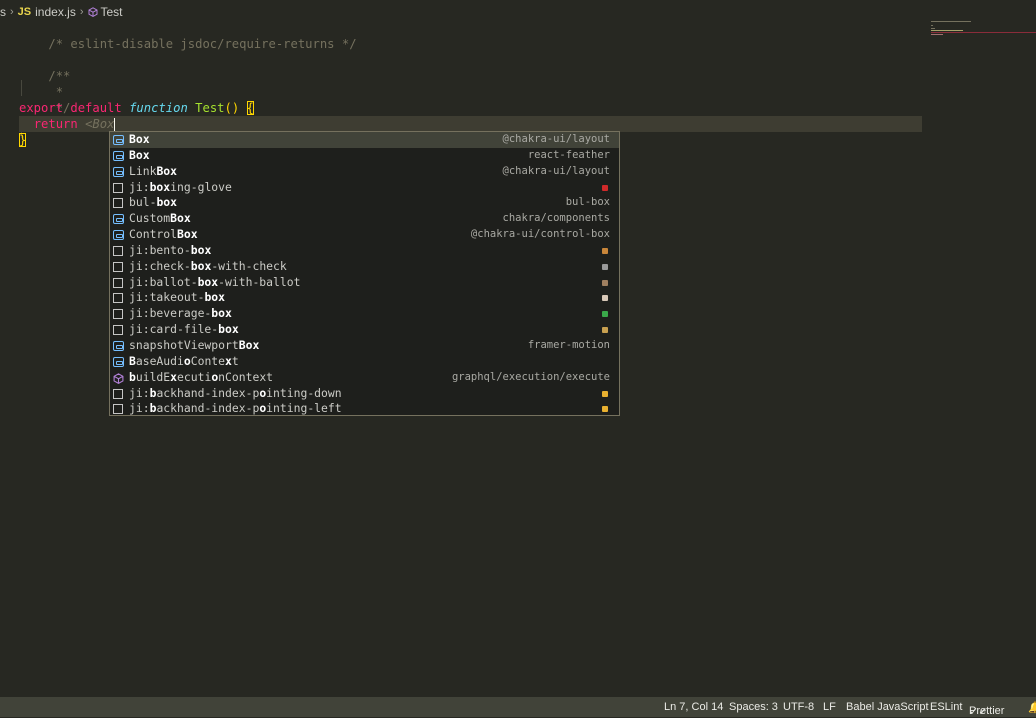  Describe the element at coordinates (753, 707) in the screenshot. I see `indentation-setting: Spaces: 3` at that location.